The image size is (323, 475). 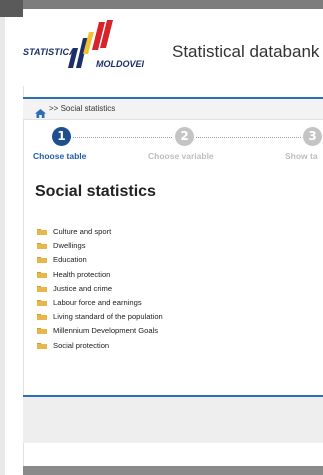 I want to click on category-item: Millennium Development Goals, so click(x=100, y=330).